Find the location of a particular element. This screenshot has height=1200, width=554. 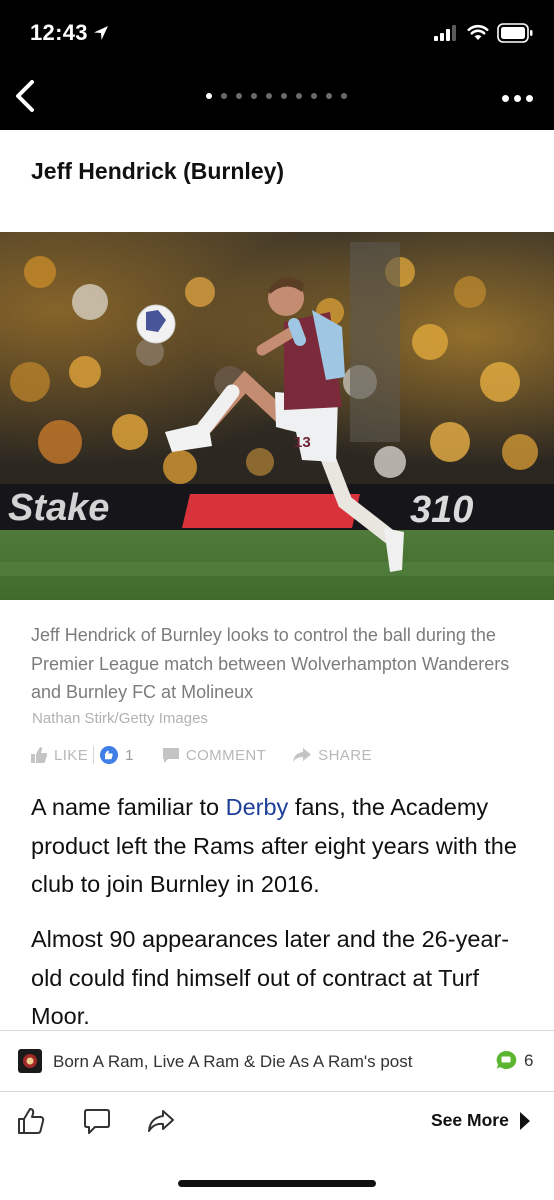

article-headline: Jeff Hendrick (Burnley) is located at coordinates (158, 171).